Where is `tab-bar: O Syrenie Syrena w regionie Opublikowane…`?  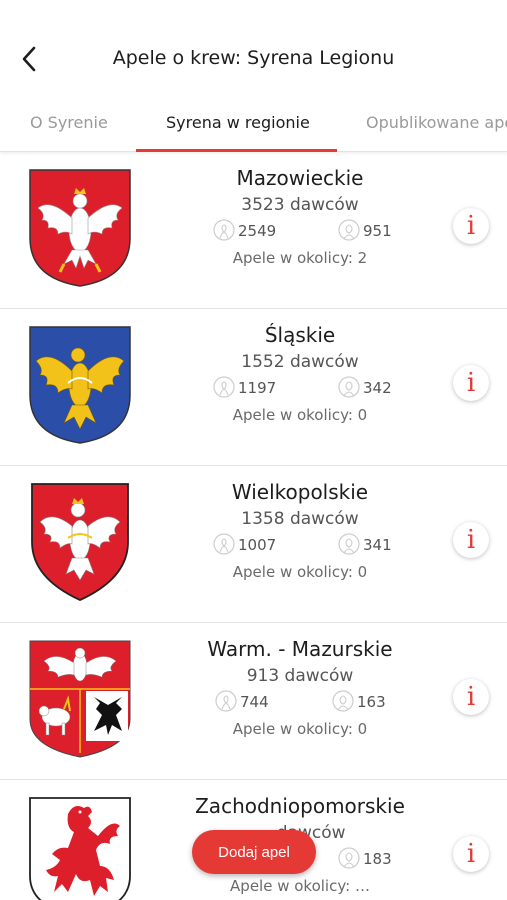
tab-bar: O Syrenie Syrena w regionie Opublikowane… is located at coordinates (253, 126).